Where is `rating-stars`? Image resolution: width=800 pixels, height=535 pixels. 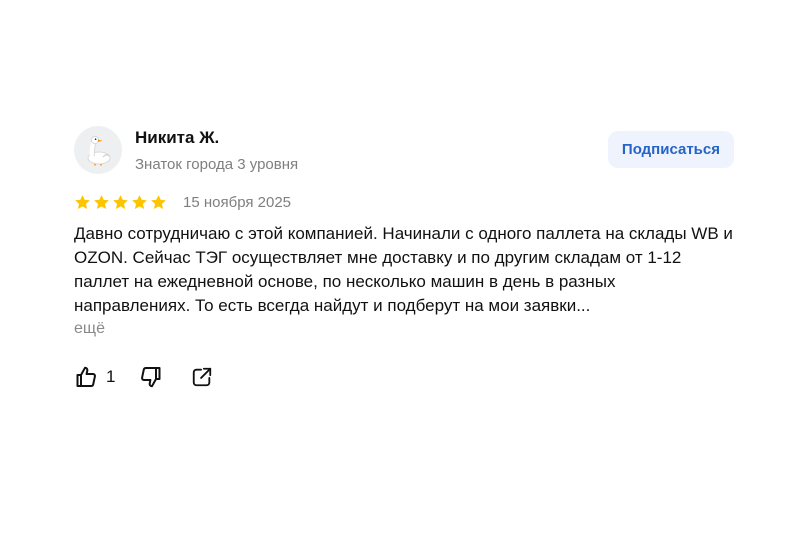 rating-stars is located at coordinates (120, 202).